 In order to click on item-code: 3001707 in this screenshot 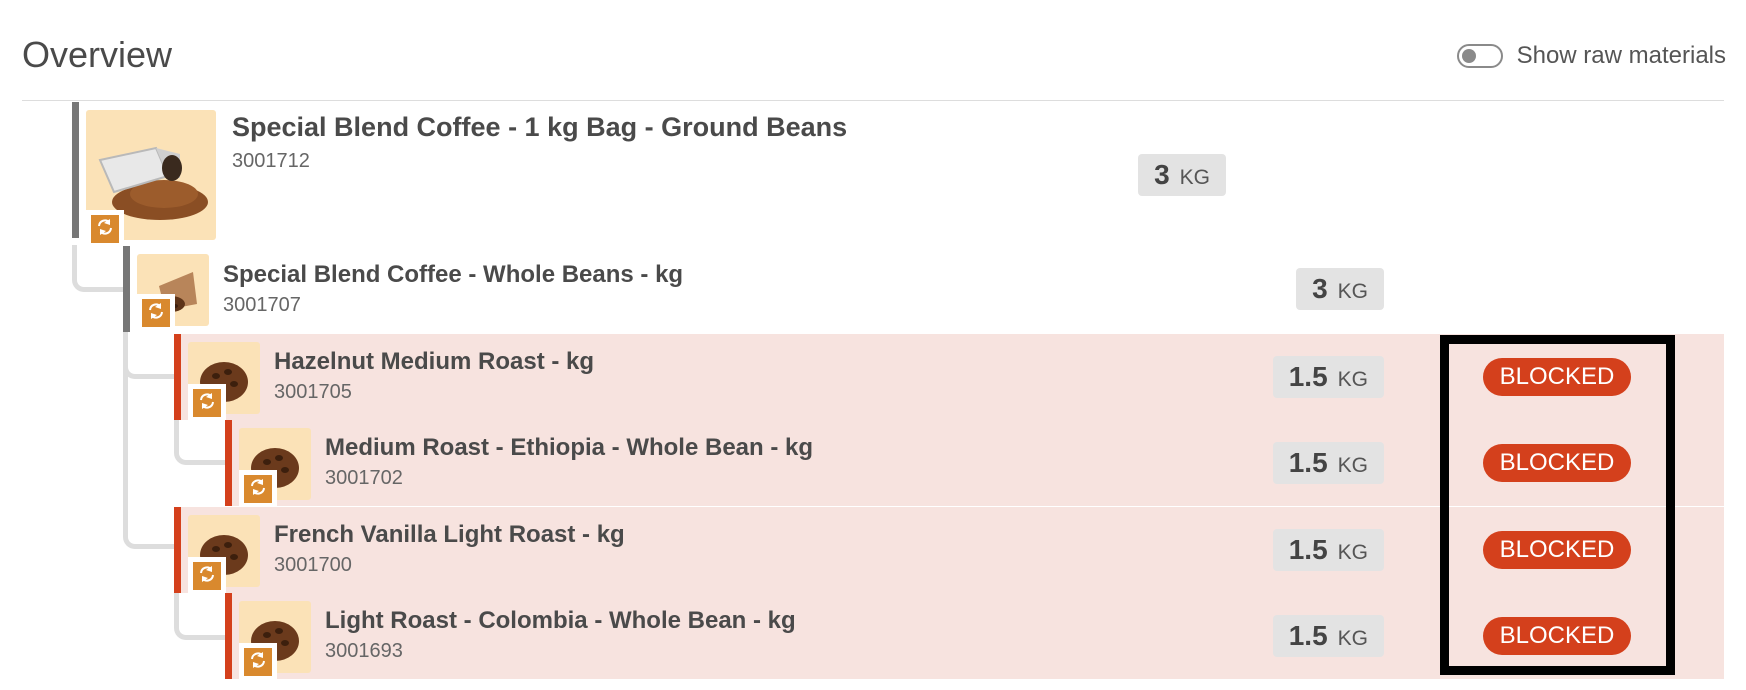, I will do `click(262, 305)`.